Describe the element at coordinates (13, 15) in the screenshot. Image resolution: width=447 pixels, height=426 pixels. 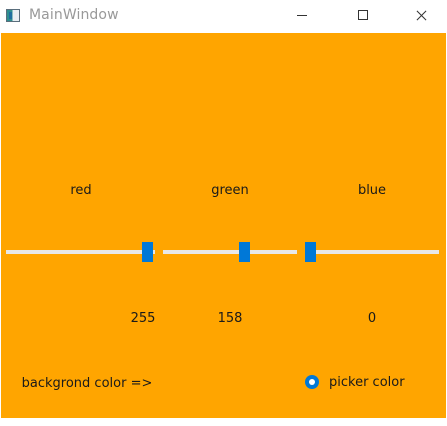
I see `app-window-icon` at that location.